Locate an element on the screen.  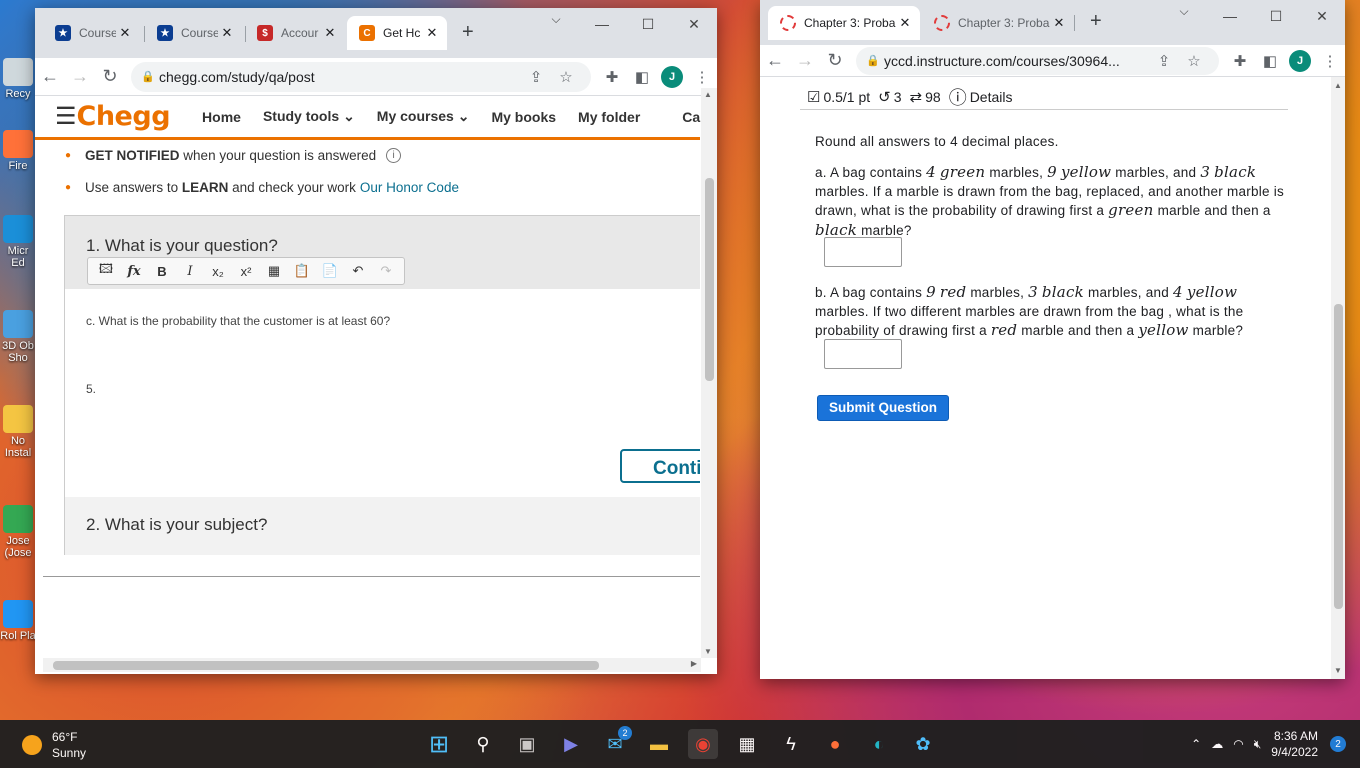
tab-chapter3-2: Chapter 3: Proba ✕ is located at coordinates (998, 23).